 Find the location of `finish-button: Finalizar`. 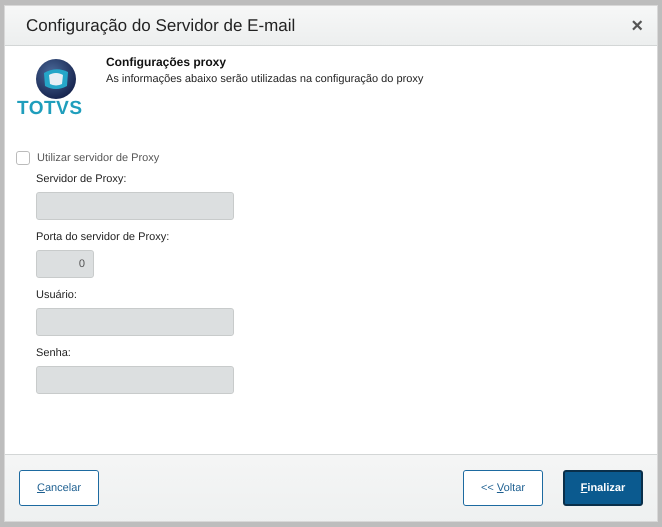

finish-button: Finalizar is located at coordinates (603, 488).